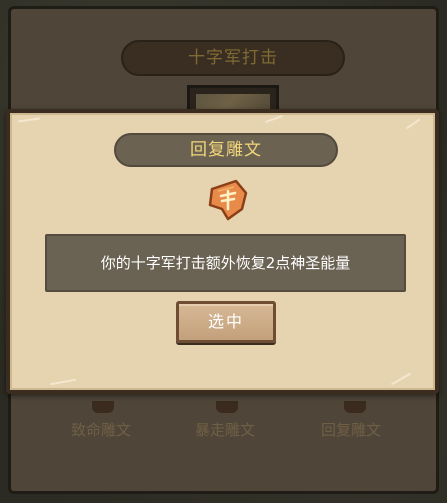 This screenshot has width=447, height=503. I want to click on rune-glyph-icon, so click(228, 200).